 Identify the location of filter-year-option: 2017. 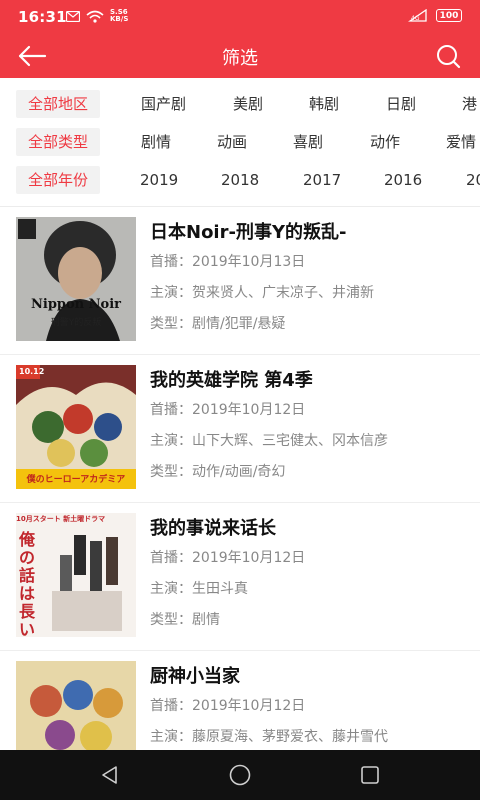
(322, 180).